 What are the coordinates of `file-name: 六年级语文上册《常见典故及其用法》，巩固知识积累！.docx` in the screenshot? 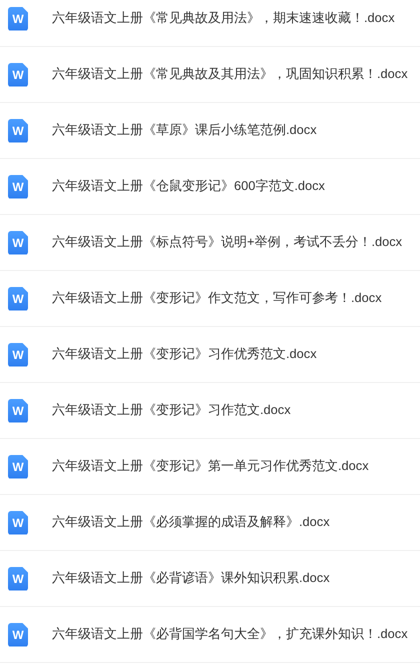 It's located at (230, 74).